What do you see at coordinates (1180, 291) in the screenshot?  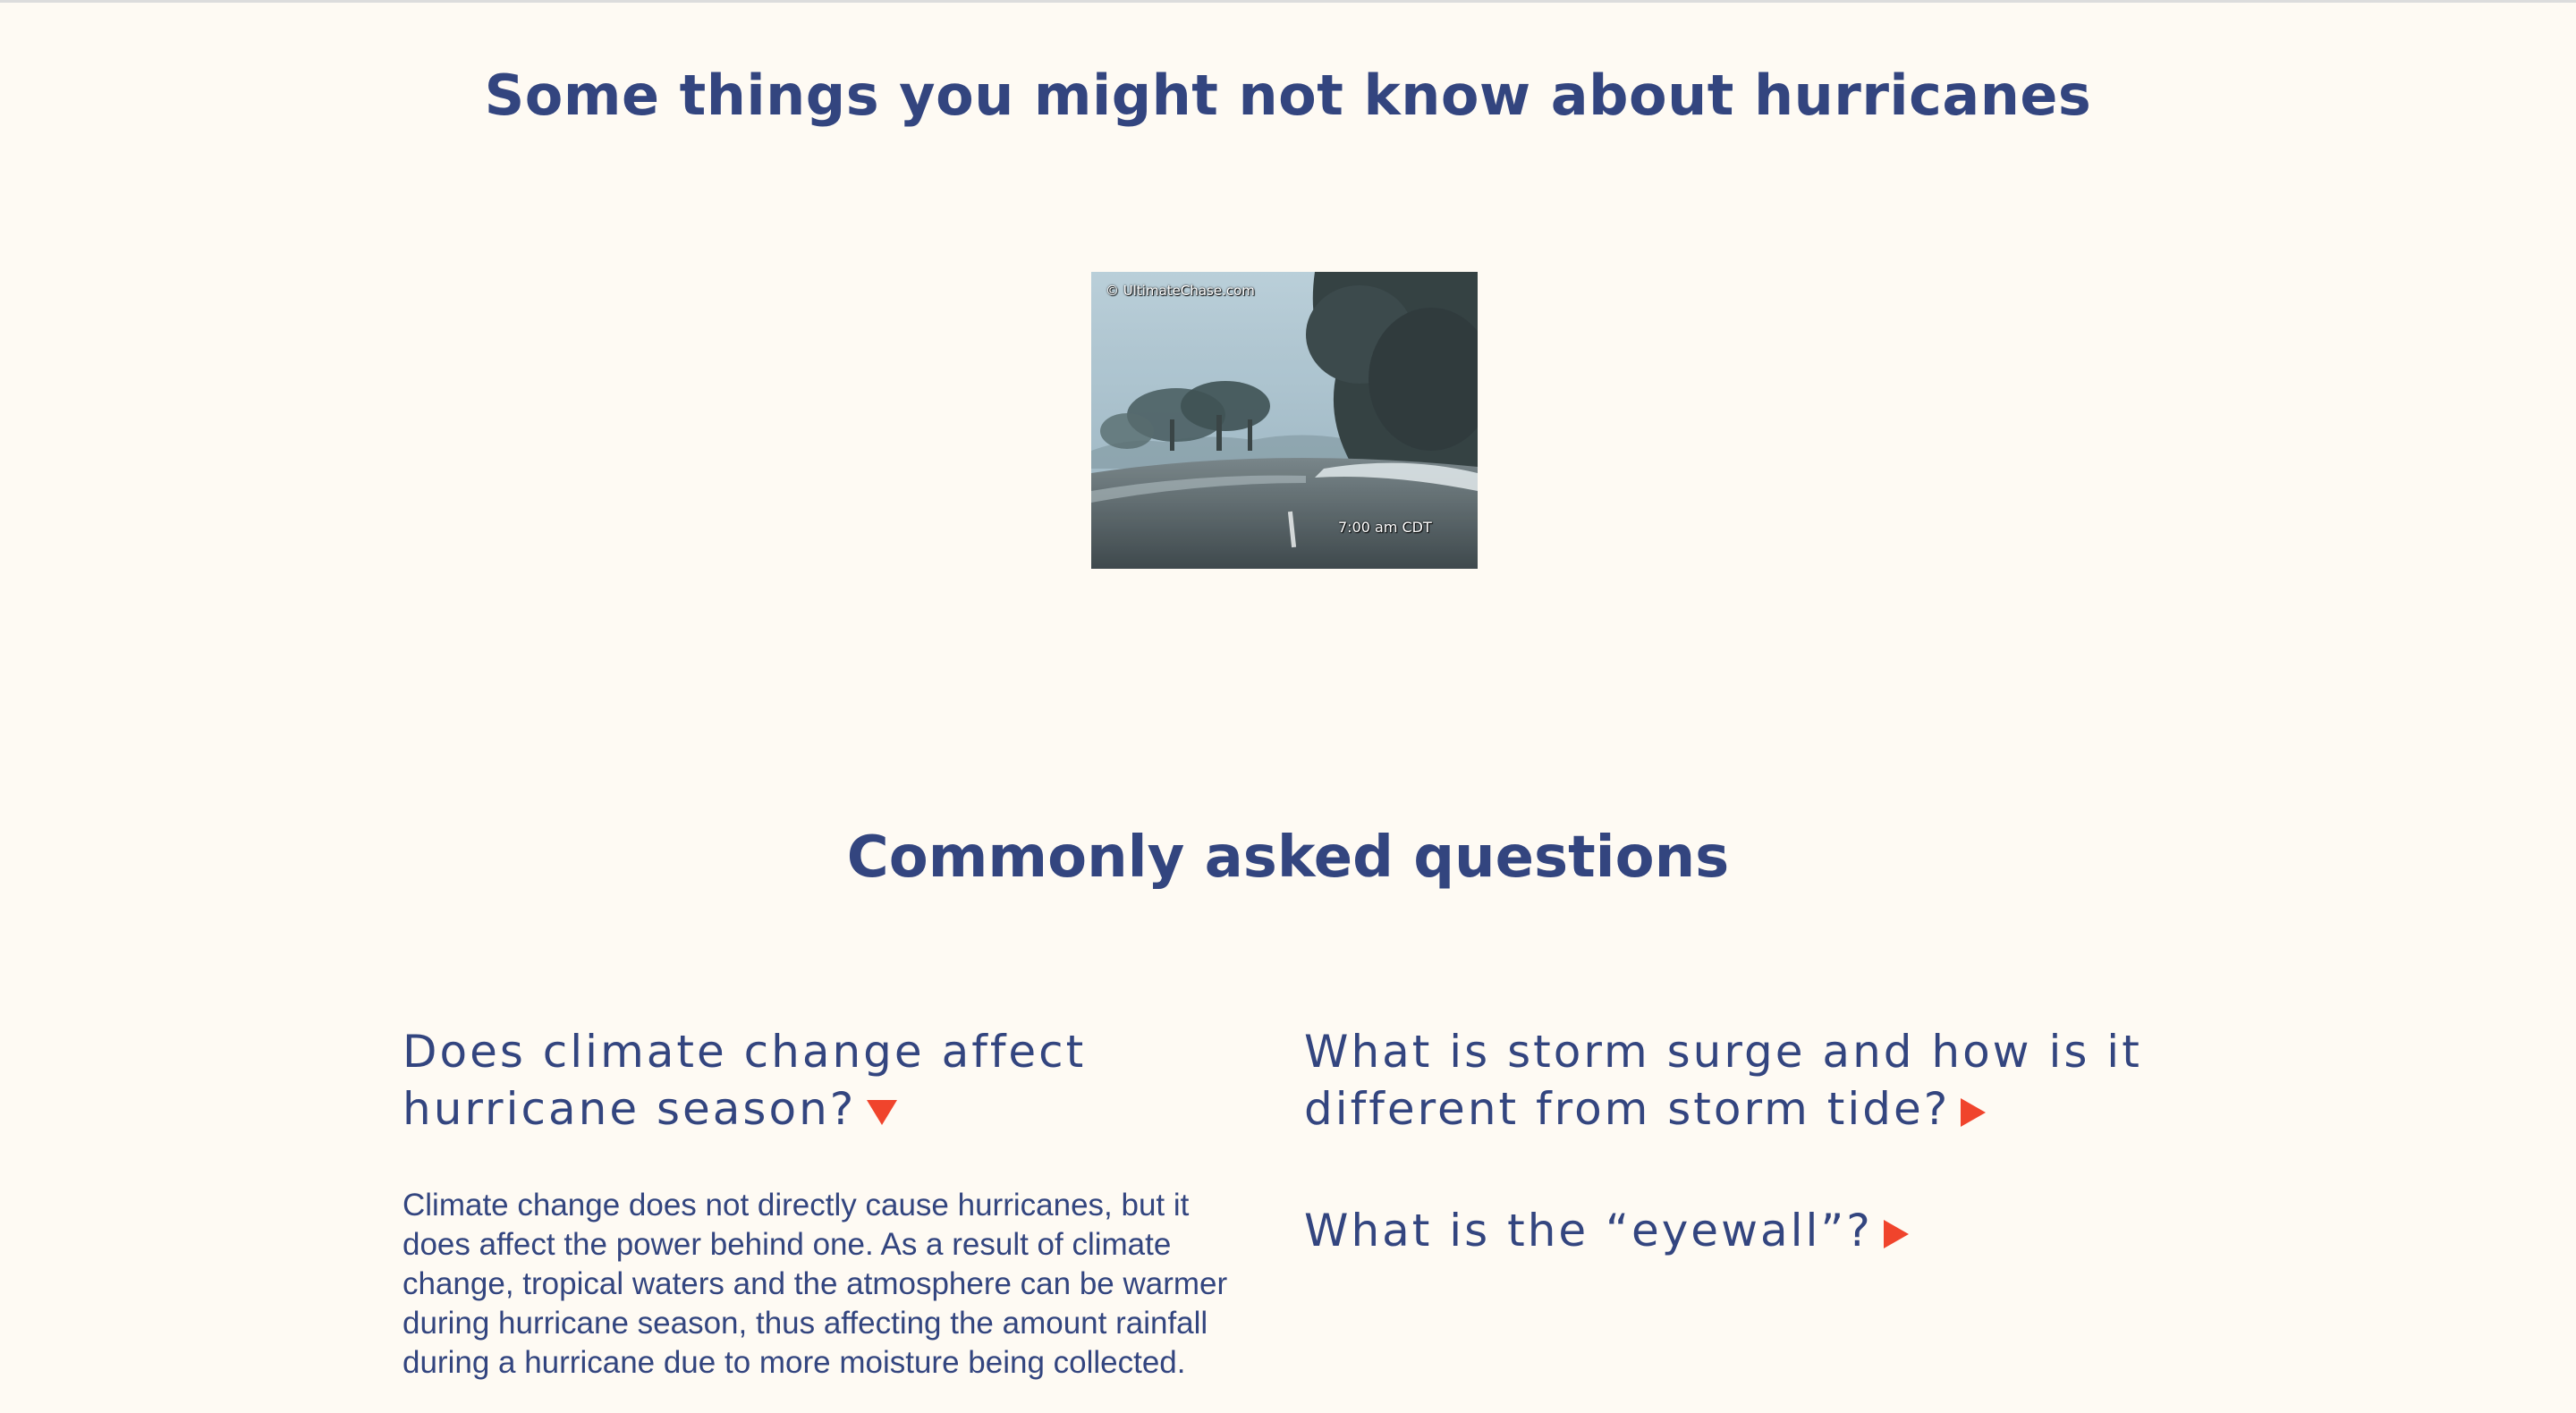 I see `gif-watermark-text: © UltimateChase.com` at bounding box center [1180, 291].